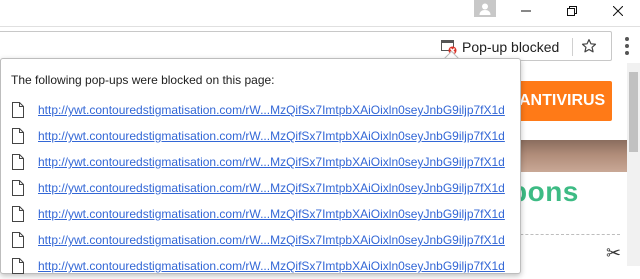 This screenshot has height=279, width=640. I want to click on restore-icon, so click(572, 11).